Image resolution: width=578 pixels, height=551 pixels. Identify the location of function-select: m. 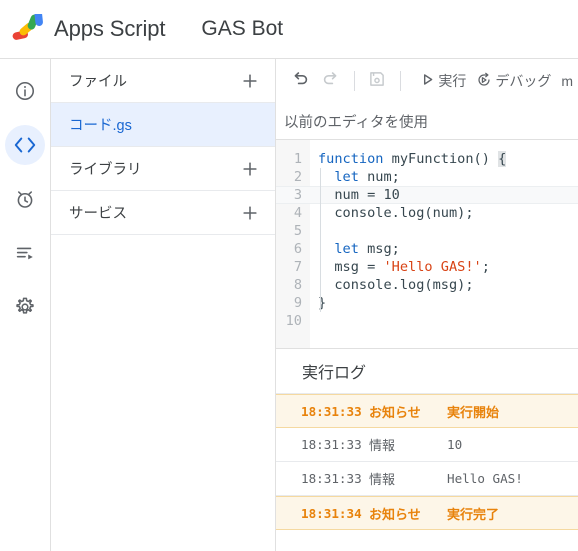
(567, 81).